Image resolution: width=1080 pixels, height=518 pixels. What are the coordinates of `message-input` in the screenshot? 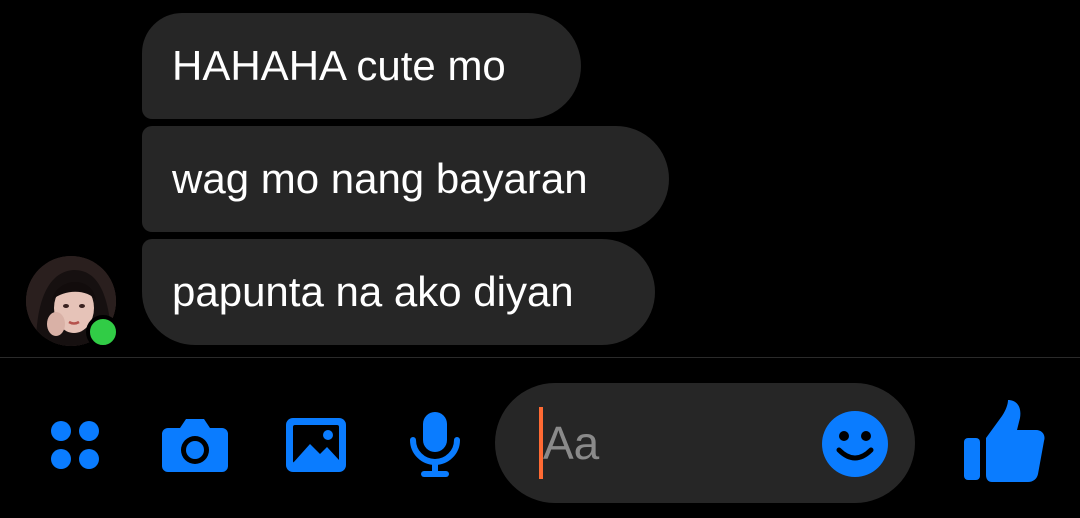 It's located at (673, 443).